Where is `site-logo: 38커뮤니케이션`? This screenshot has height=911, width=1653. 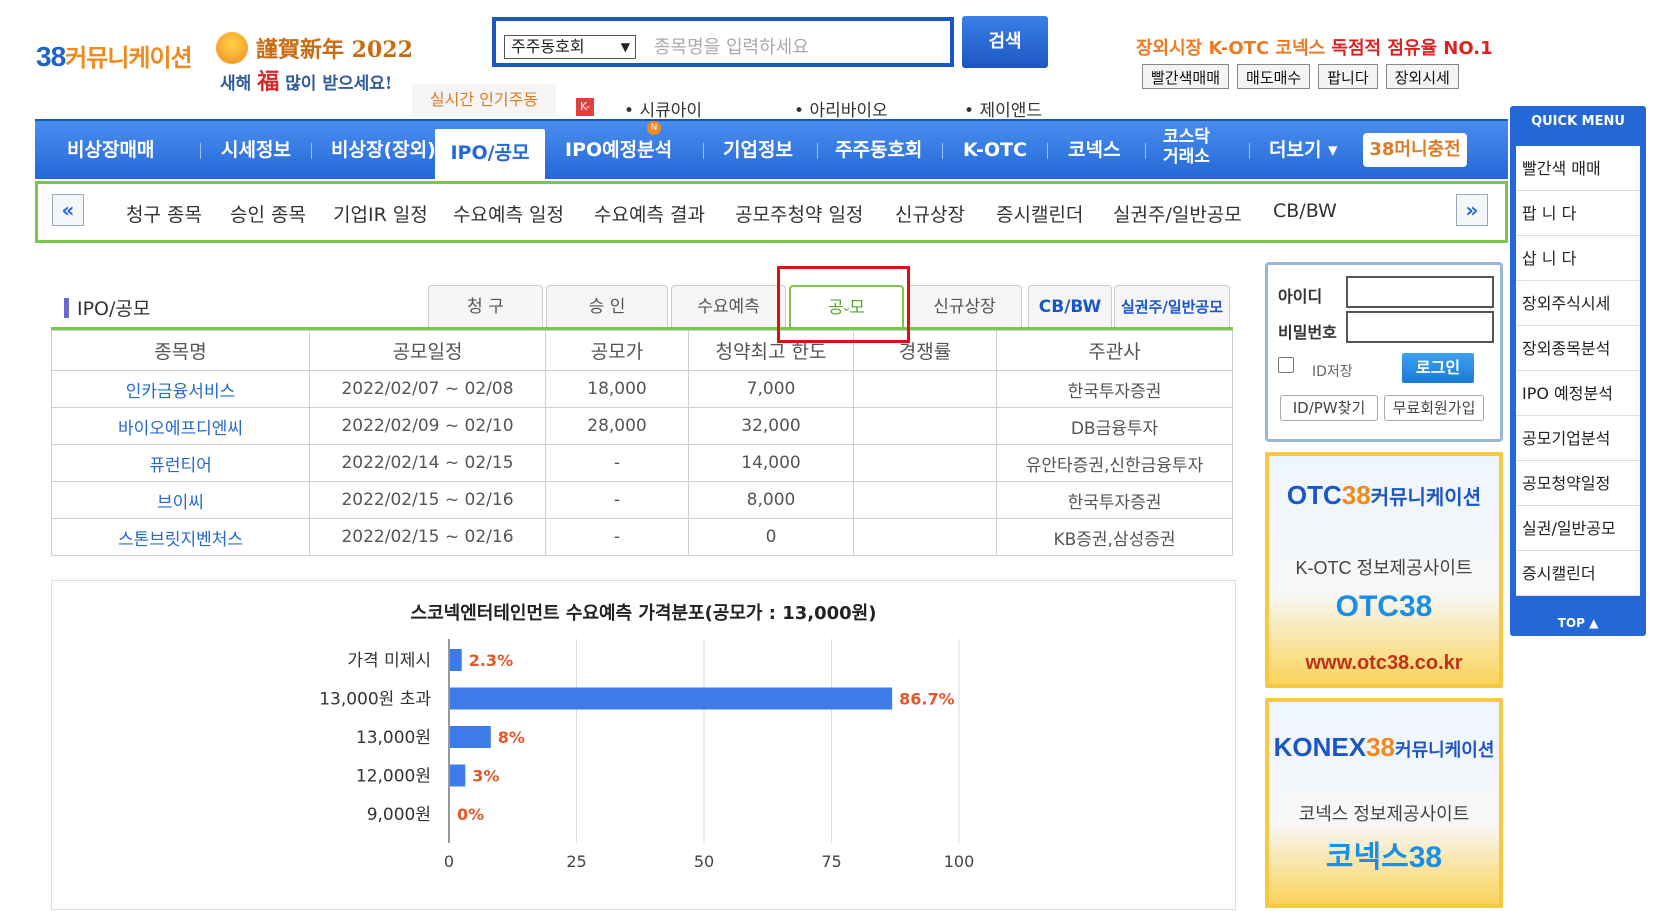
site-logo: 38커뮤니케이션 is located at coordinates (114, 55).